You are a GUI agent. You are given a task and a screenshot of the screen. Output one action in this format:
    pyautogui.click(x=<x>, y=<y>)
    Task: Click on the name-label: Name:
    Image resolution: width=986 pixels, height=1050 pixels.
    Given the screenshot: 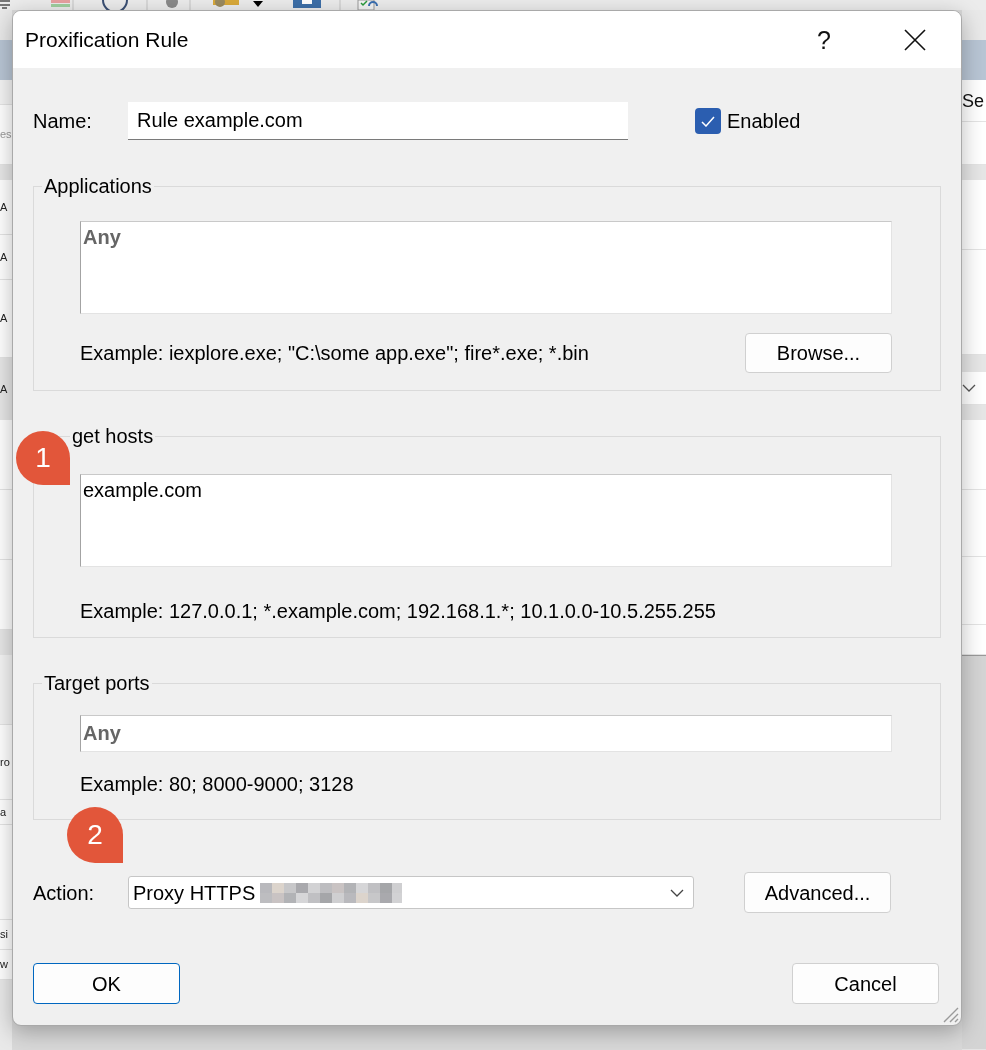 What is the action you would take?
    pyautogui.click(x=63, y=121)
    